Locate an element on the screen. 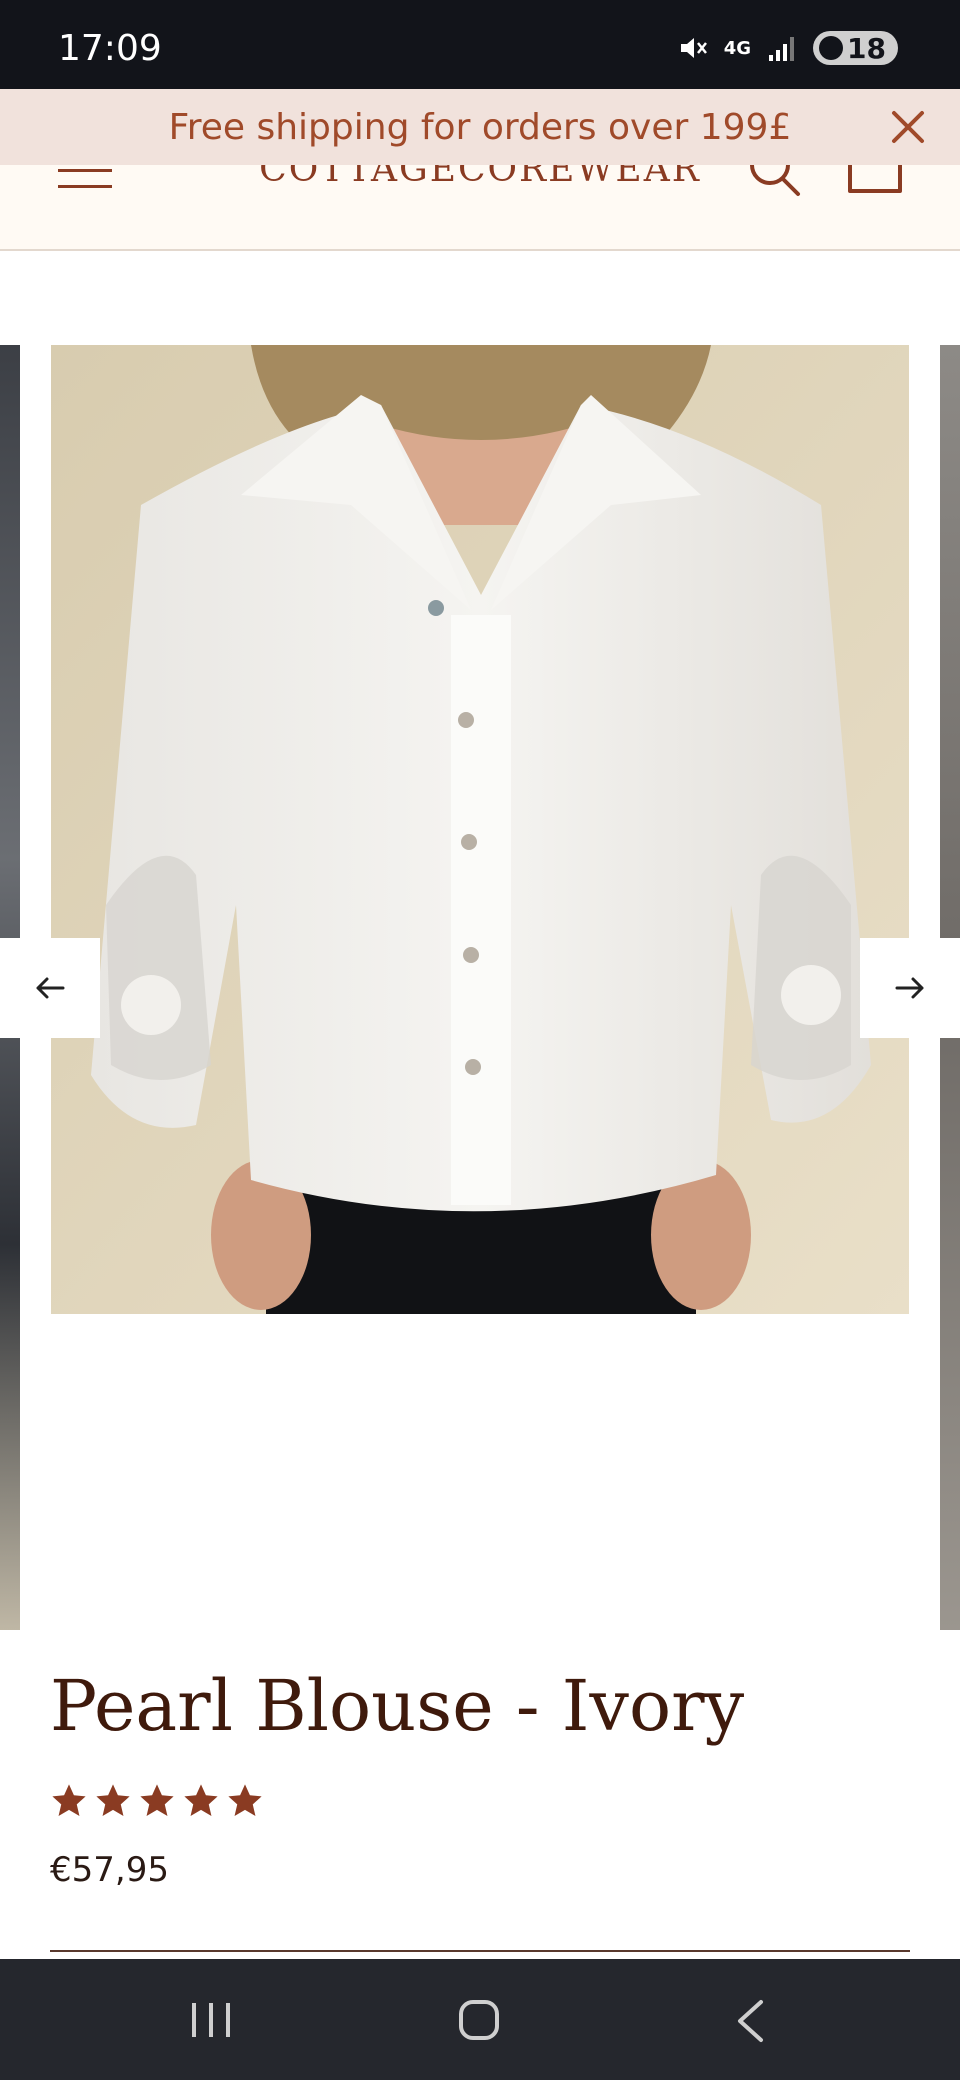  home-icon is located at coordinates (479, 2020).